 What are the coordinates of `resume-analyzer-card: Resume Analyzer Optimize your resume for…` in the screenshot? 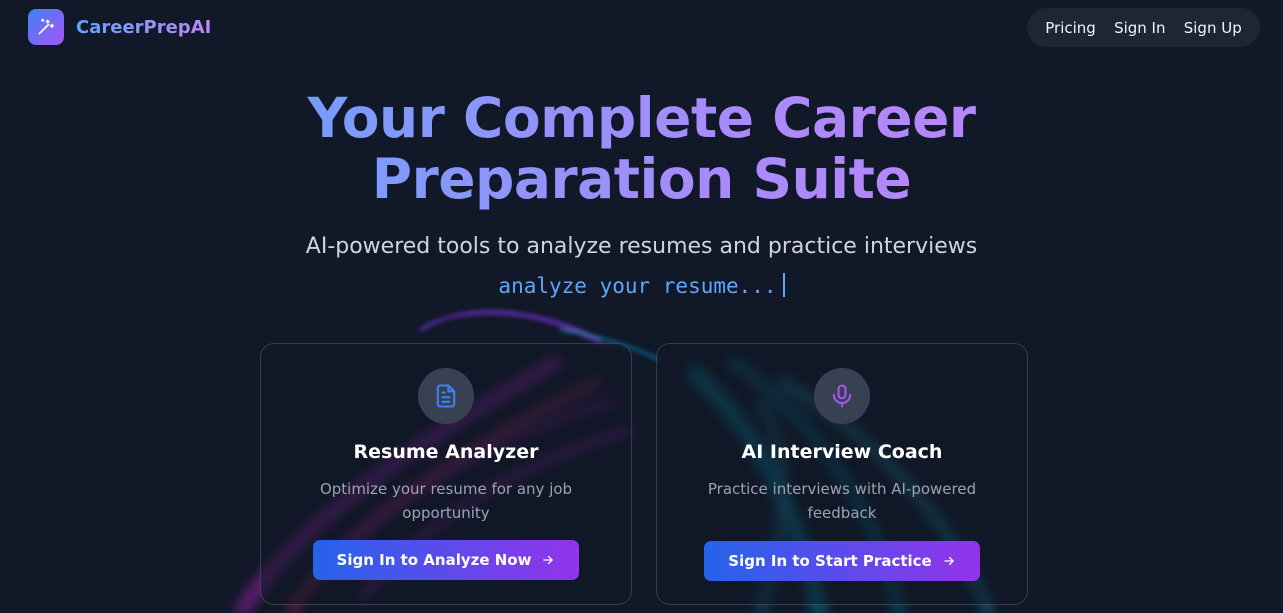 It's located at (446, 474).